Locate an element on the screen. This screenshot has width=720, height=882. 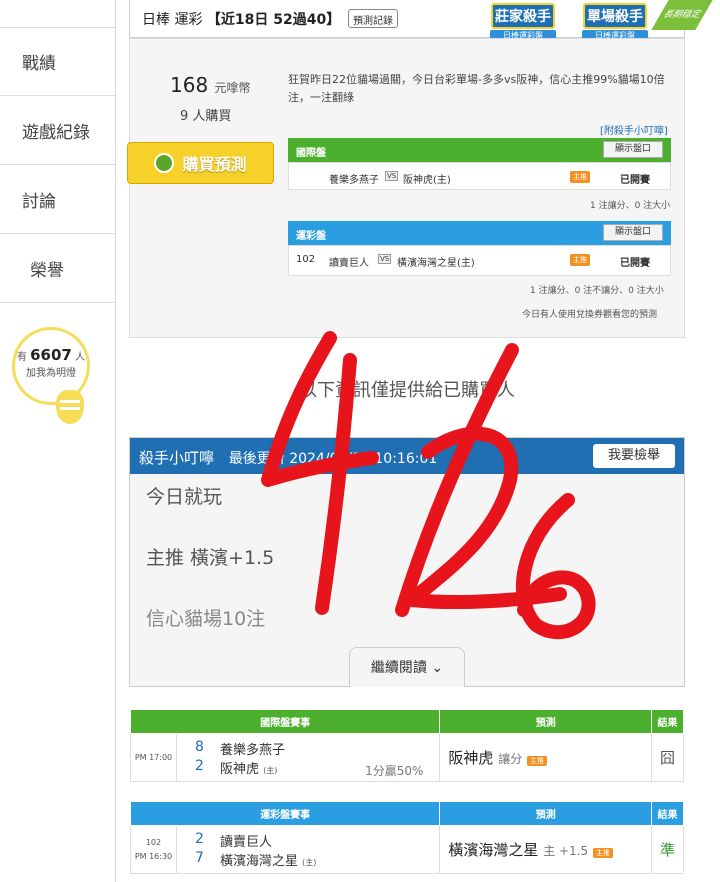
bulb-prefix: 有 is located at coordinates (21, 357).